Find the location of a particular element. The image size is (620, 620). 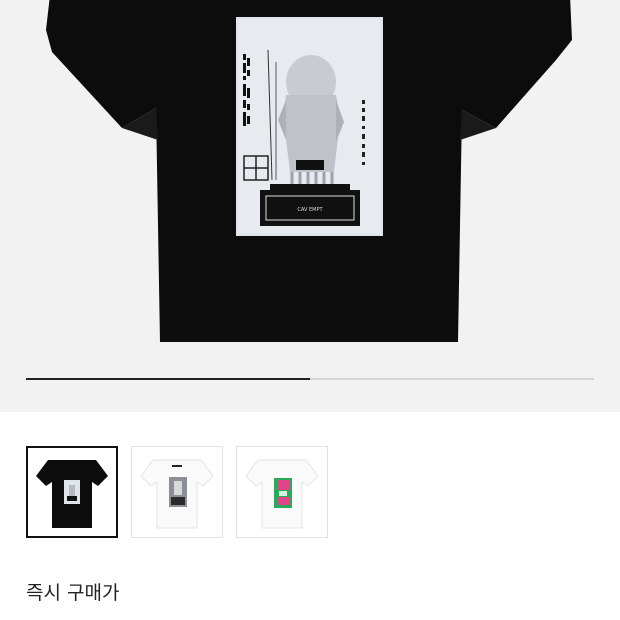

thumbnail-white-tshirt-color is located at coordinates (282, 492).